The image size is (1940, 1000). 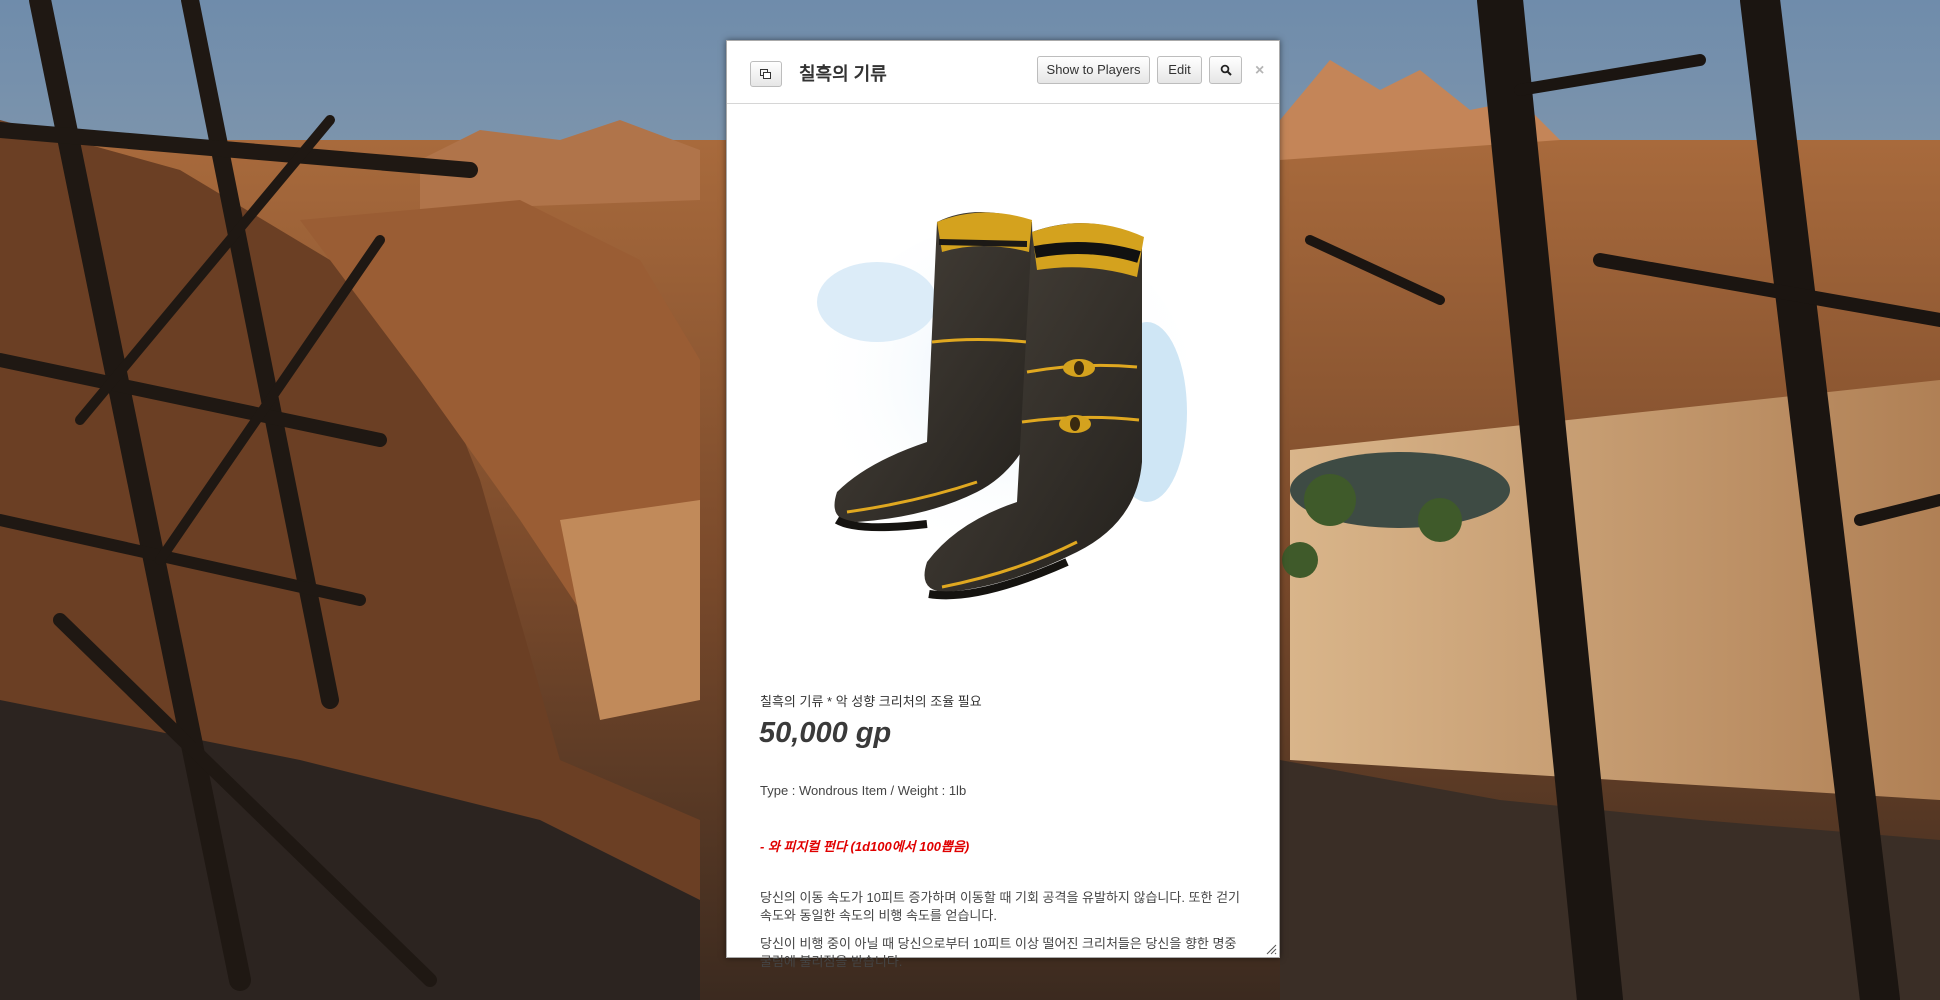 What do you see at coordinates (871, 701) in the screenshot?
I see `item-subtitle: 칠흑의 기류 * 악 성향 크리처의 조율 필요` at bounding box center [871, 701].